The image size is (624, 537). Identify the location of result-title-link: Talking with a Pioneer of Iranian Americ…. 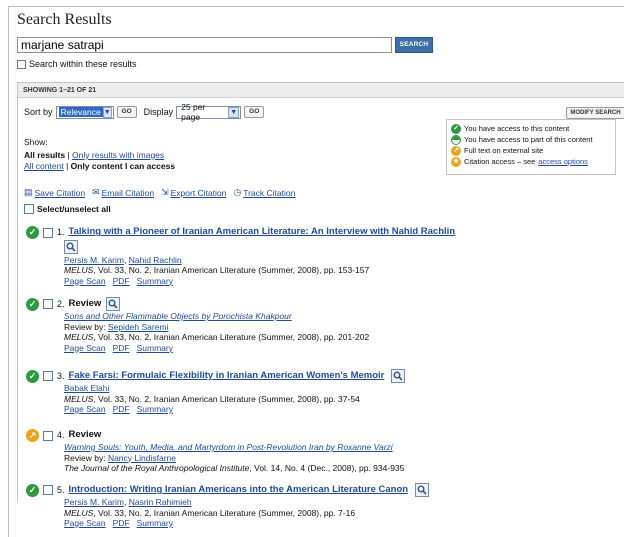
(262, 232).